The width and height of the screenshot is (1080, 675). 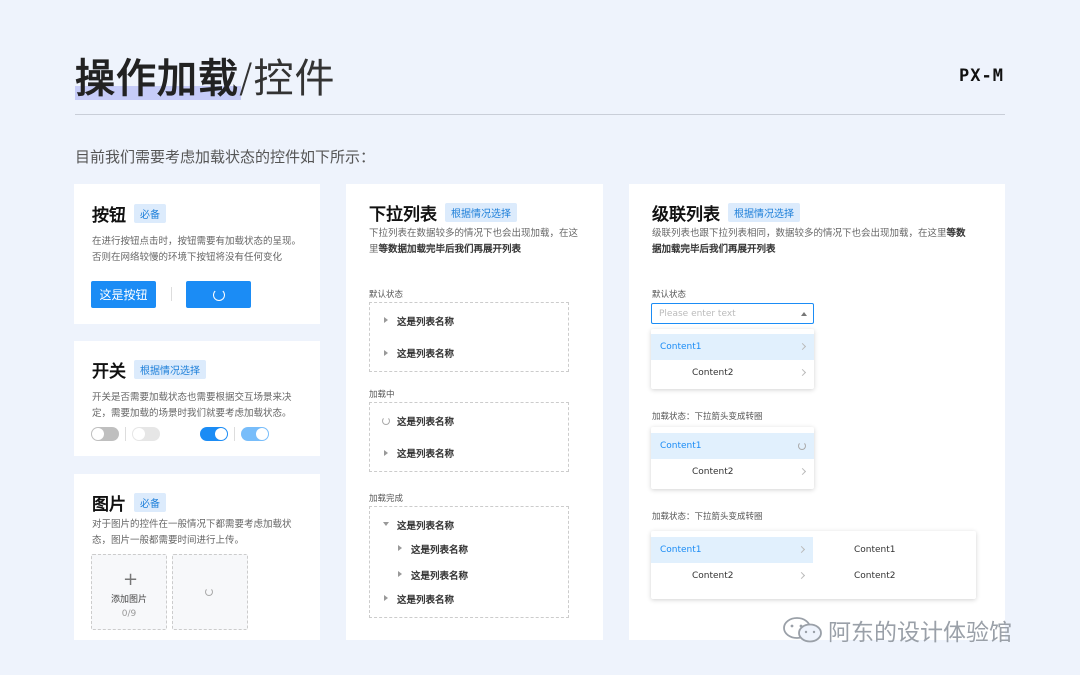 I want to click on card-title: 按钮, so click(x=109, y=216).